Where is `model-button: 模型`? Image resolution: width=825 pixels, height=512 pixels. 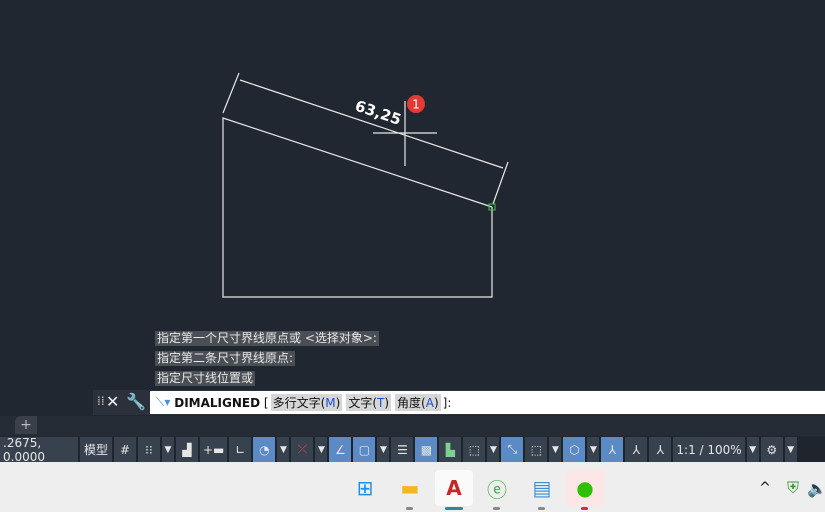 model-button: 模型 is located at coordinates (96, 449).